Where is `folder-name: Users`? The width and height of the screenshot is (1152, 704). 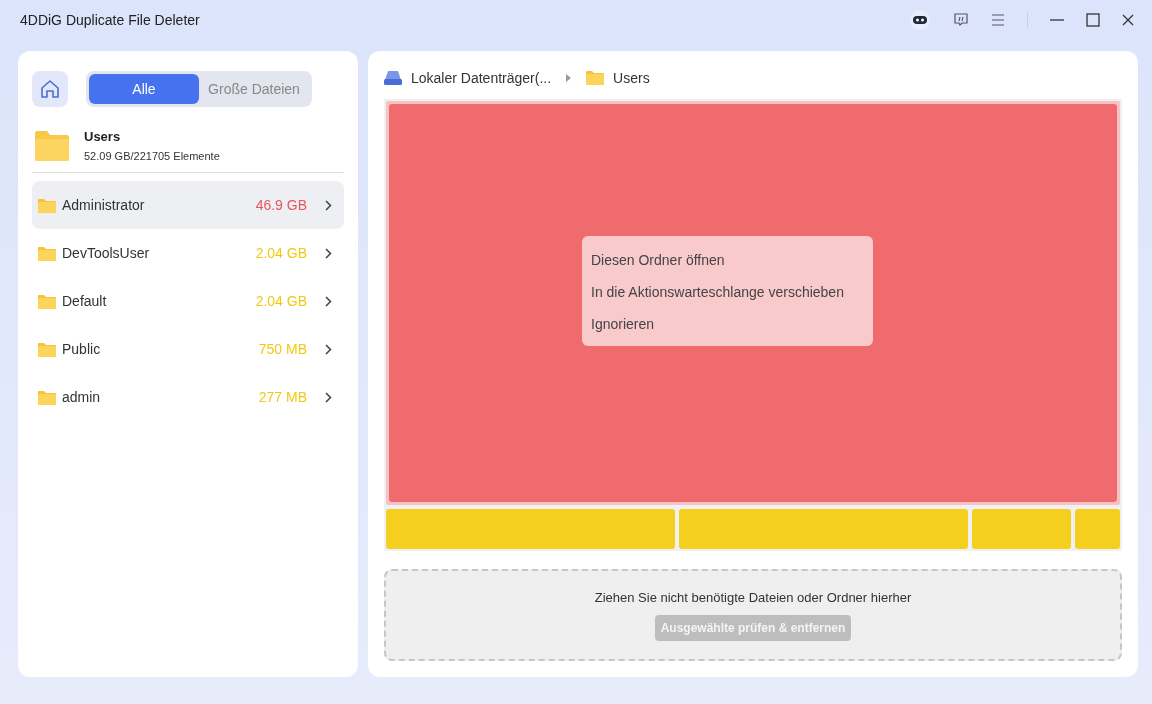 folder-name: Users is located at coordinates (103, 136).